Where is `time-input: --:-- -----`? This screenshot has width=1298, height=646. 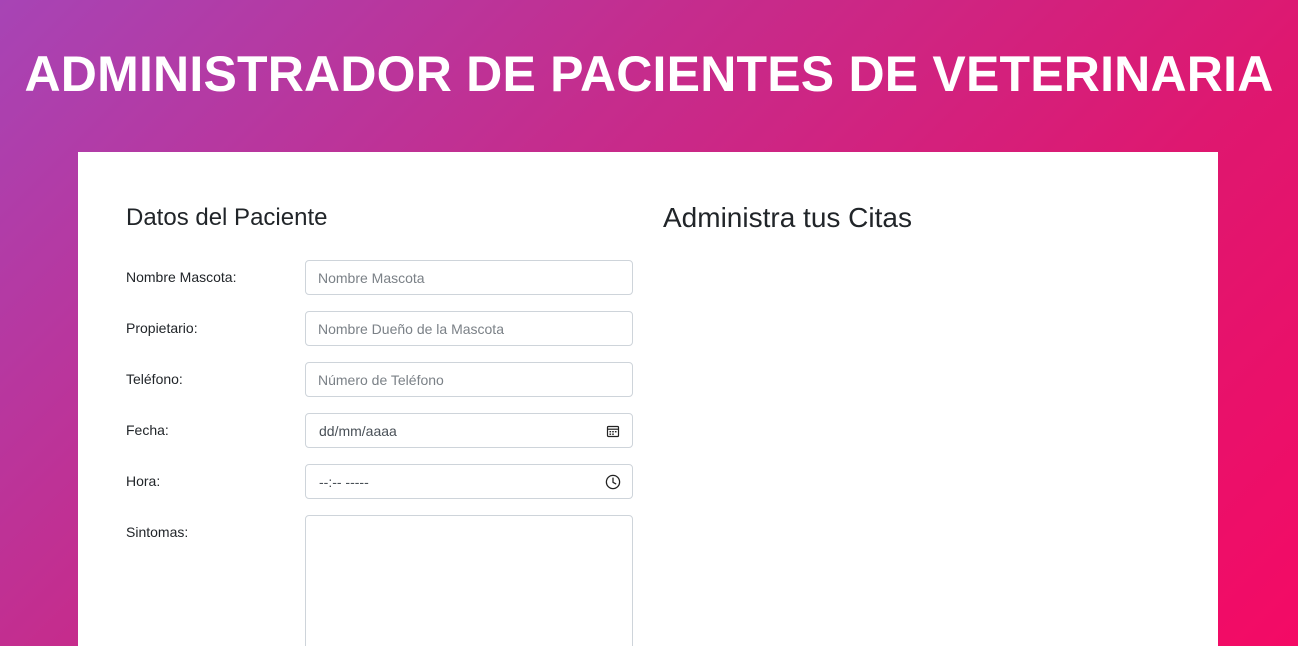
time-input: --:-- ----- is located at coordinates (469, 481).